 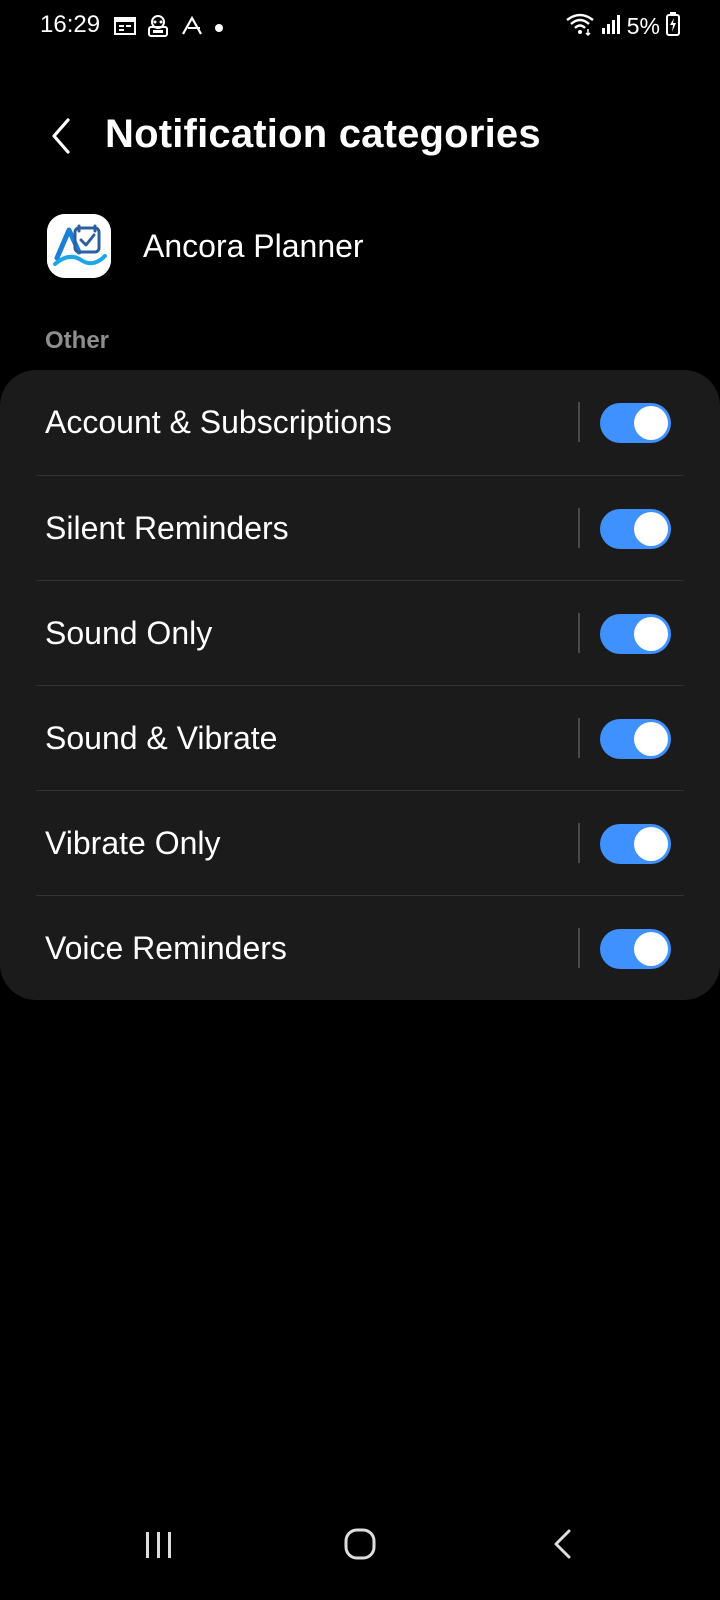 I want to click on calendar-icon, so click(x=125, y=28).